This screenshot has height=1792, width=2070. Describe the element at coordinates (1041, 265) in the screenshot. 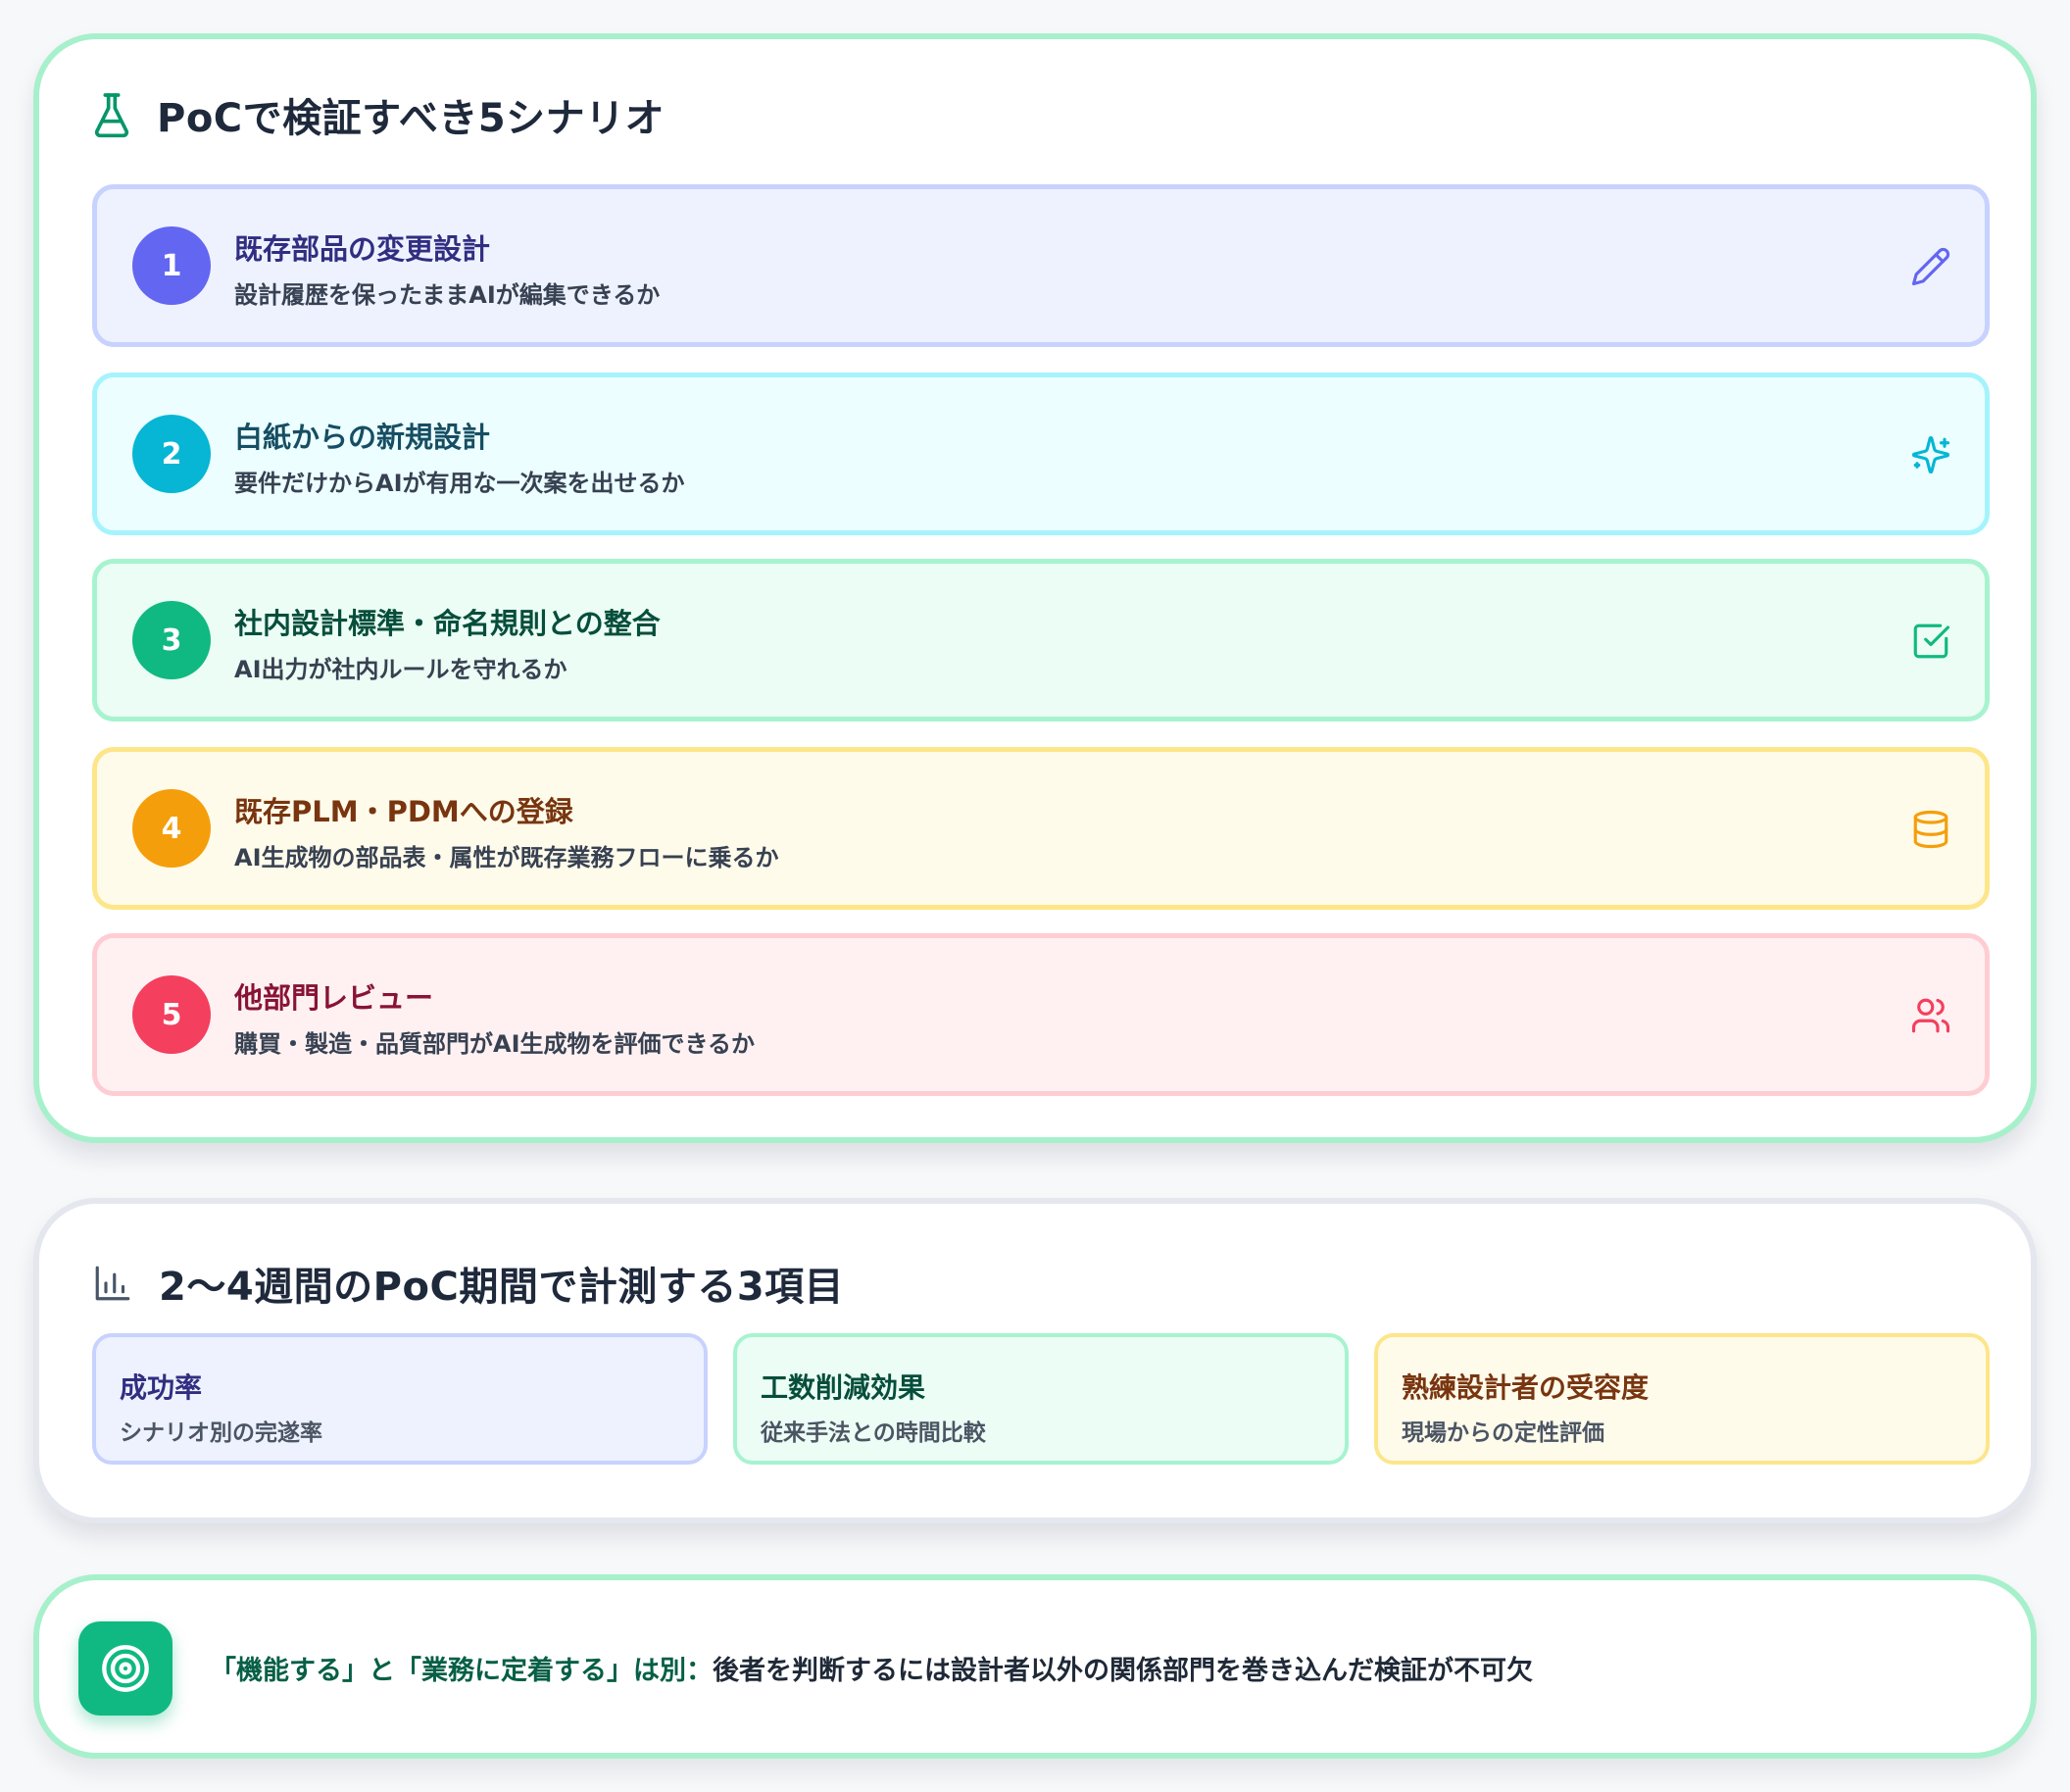

I see `scenario-card: 1 既存部品の変更設計 設計履歴を保ったままAIが編集できるか` at that location.